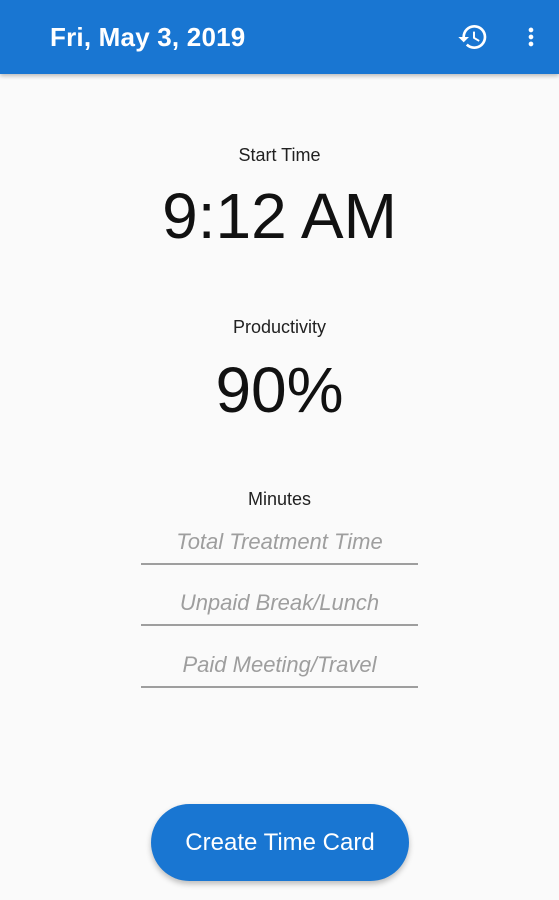 Image resolution: width=559 pixels, height=900 pixels. What do you see at coordinates (280, 842) in the screenshot?
I see `create-time-card-button: Create Time Card` at bounding box center [280, 842].